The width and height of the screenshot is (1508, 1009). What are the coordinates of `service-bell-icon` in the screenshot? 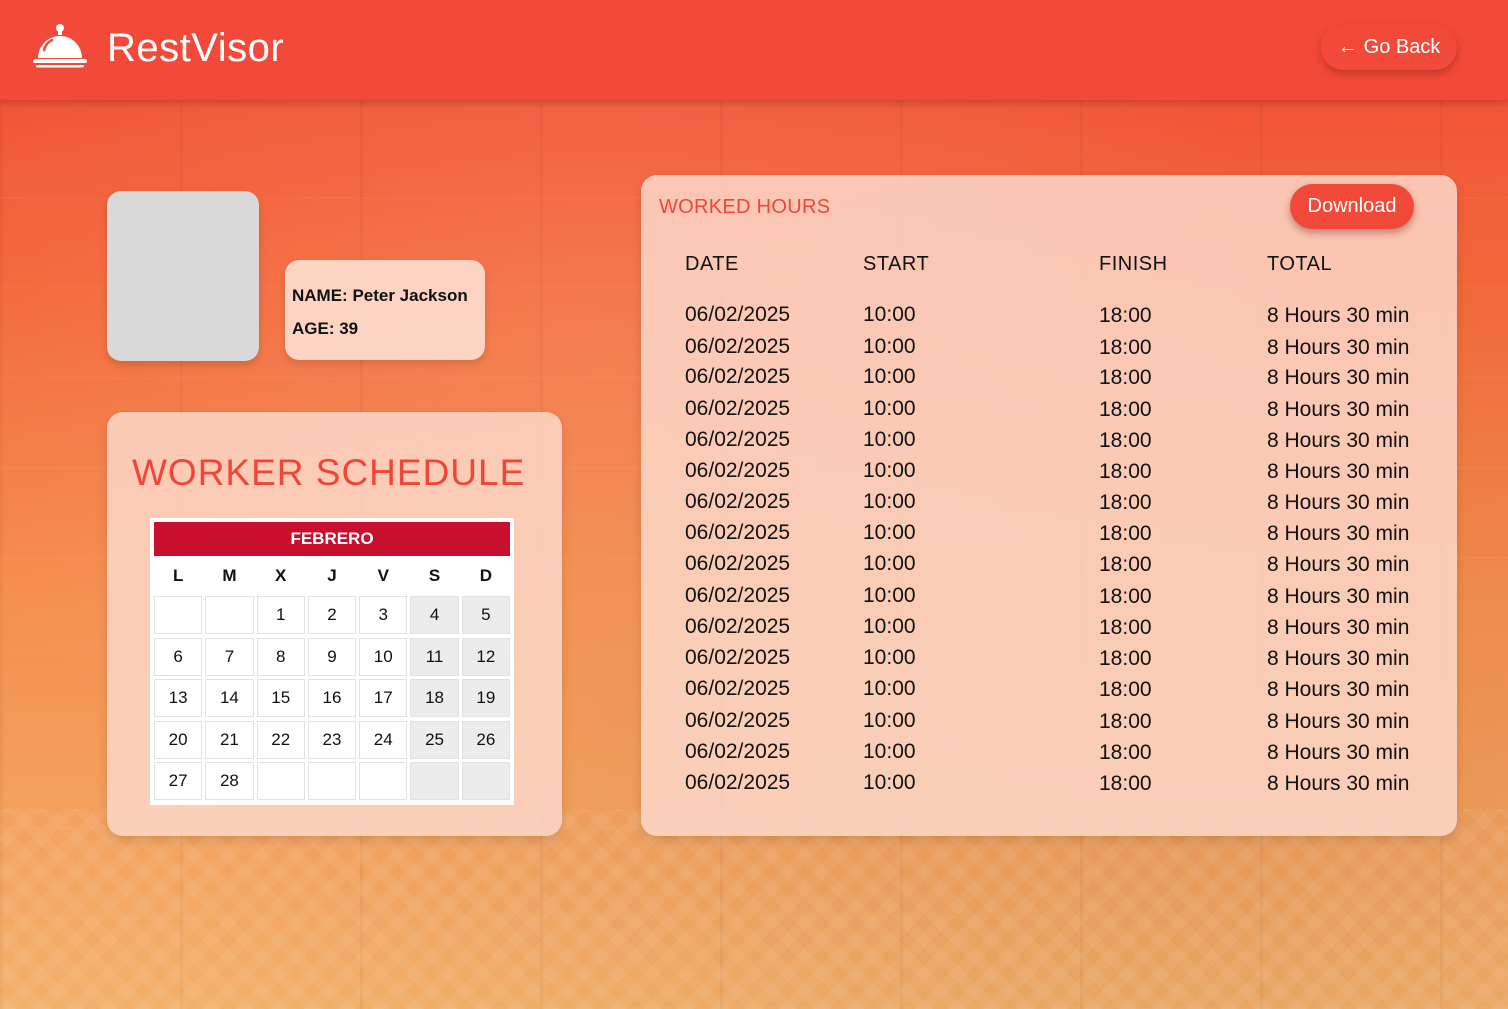 It's located at (60, 45).